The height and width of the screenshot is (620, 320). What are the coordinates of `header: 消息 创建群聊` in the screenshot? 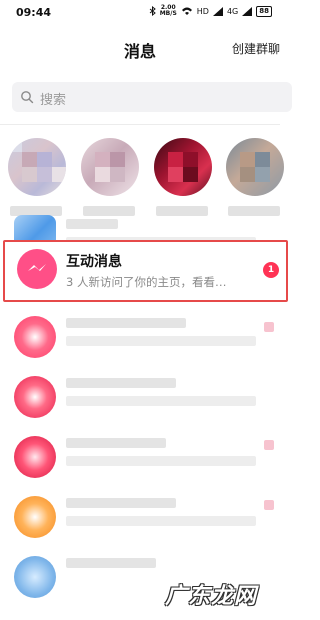 It's located at (140, 48).